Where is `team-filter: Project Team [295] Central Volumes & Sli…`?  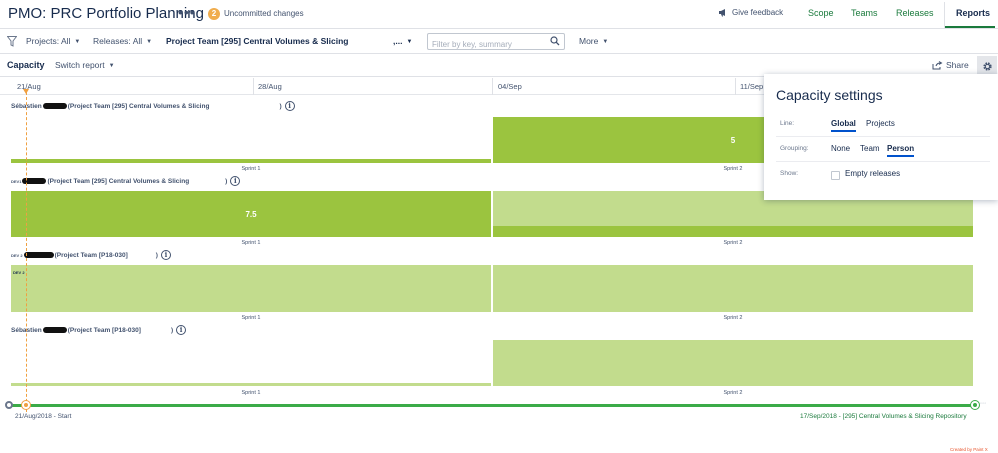
team-filter: Project Team [295] Central Volumes & Sli… is located at coordinates (257, 41).